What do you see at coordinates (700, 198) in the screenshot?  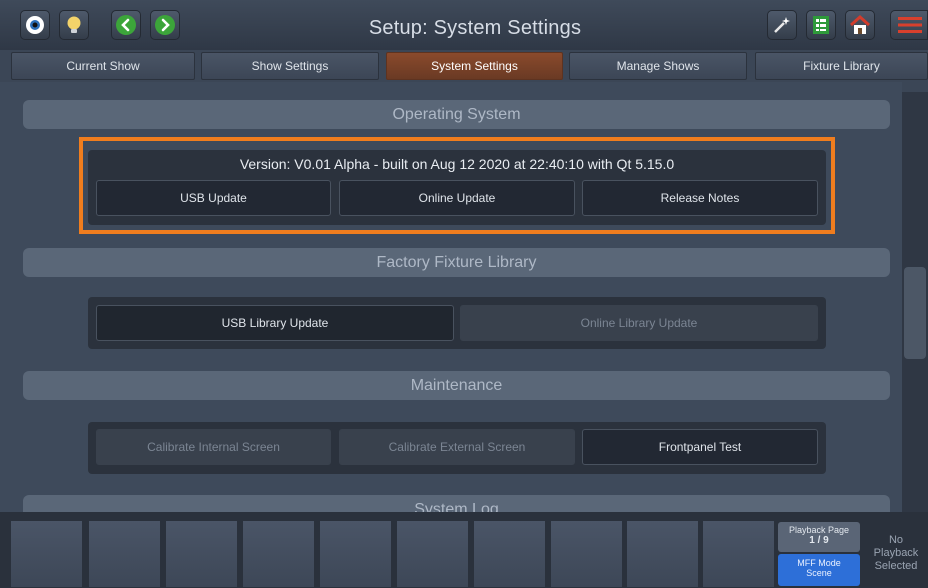 I see `release-notes-button: Release Notes` at bounding box center [700, 198].